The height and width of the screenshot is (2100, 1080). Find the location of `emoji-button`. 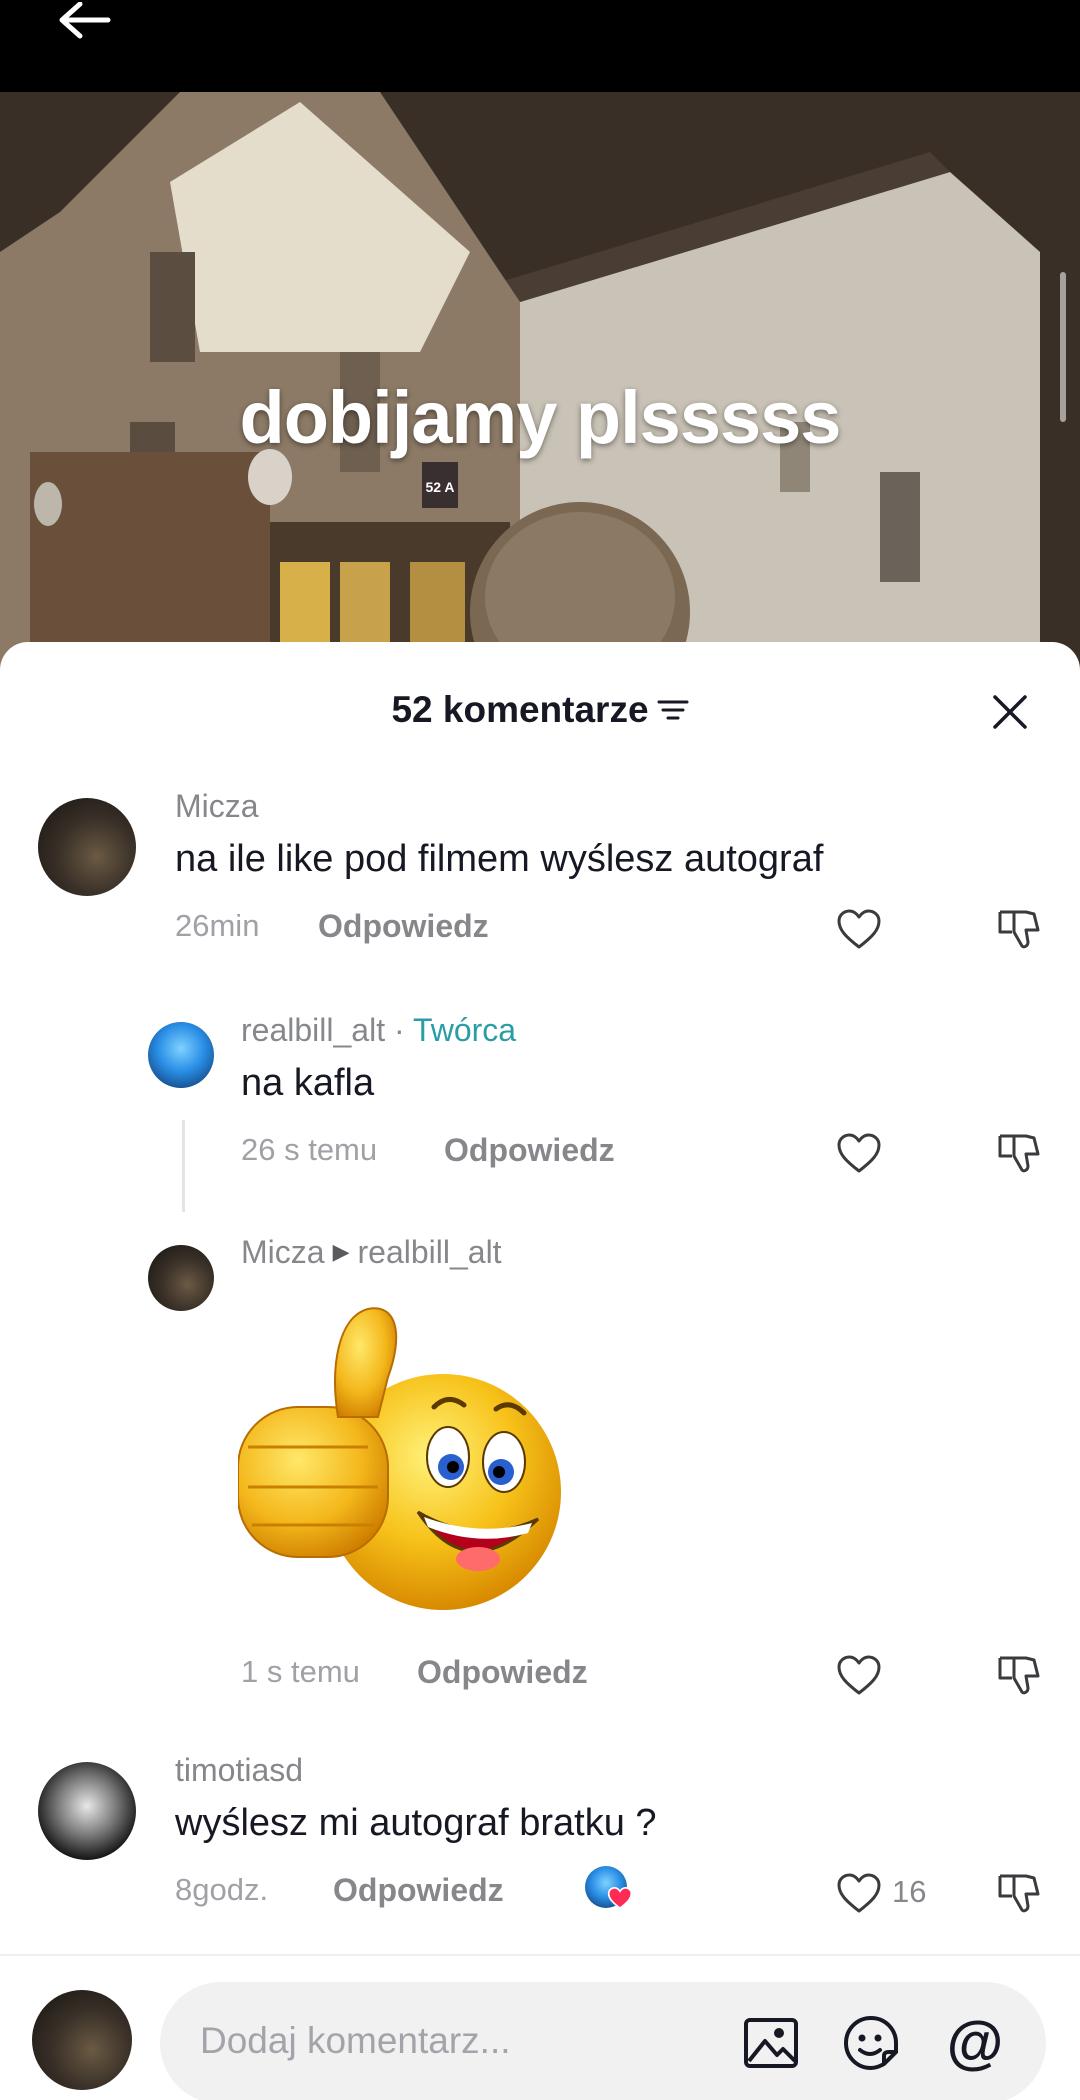

emoji-button is located at coordinates (871, 2043).